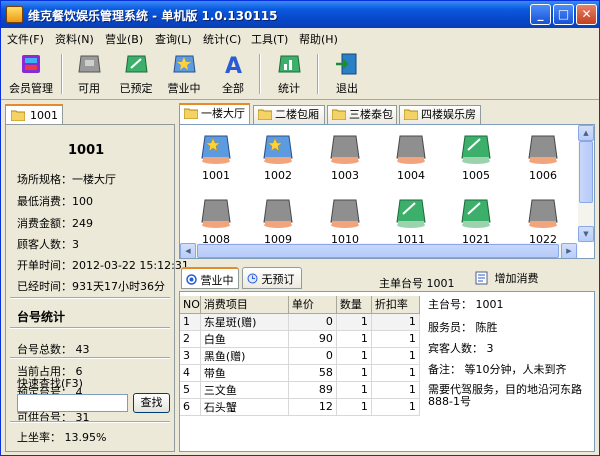 This screenshot has height=456, width=600. What do you see at coordinates (31, 74) in the screenshot?
I see `member-management-button: 会员管理` at bounding box center [31, 74].